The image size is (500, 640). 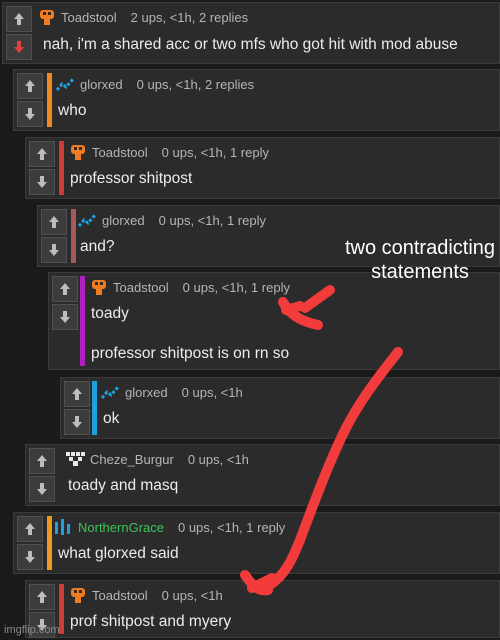 I want to click on annotation-text: two contradicting statements, so click(x=420, y=260).